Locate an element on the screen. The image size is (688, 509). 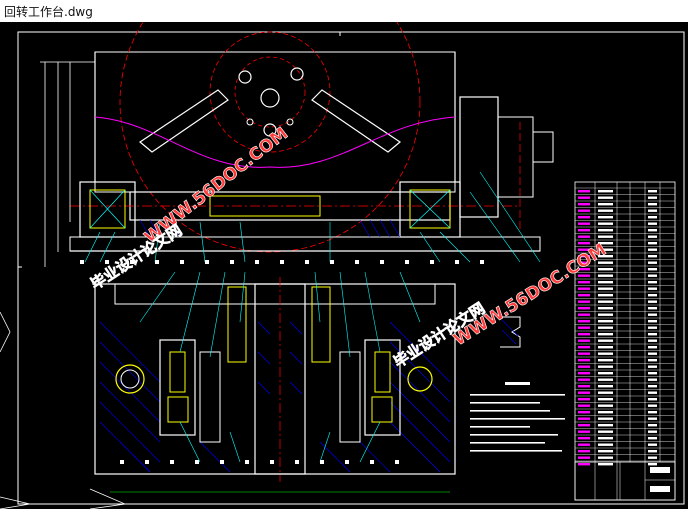
parts-list-table is located at coordinates (625, 341).